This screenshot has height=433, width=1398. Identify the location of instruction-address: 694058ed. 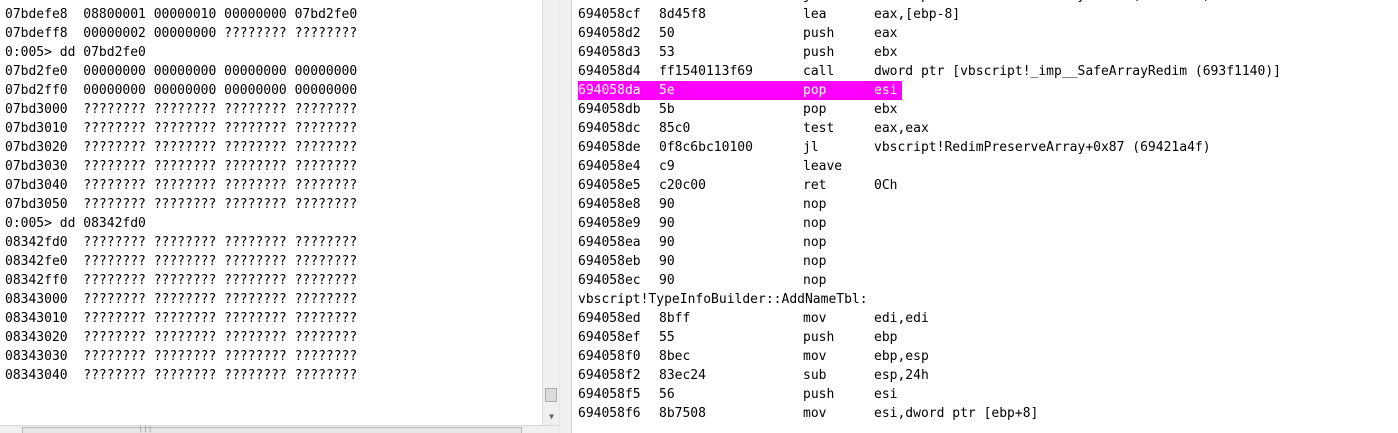
(609, 318).